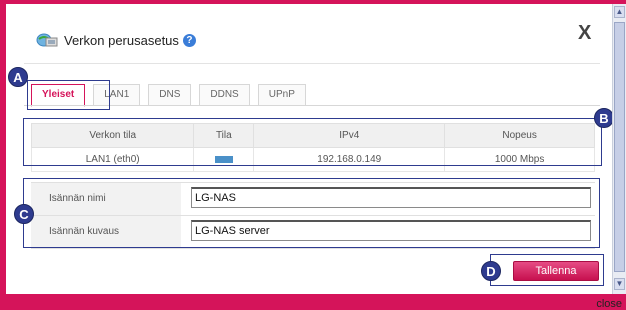 The height and width of the screenshot is (310, 626). Describe the element at coordinates (224, 94) in the screenshot. I see `tab-ddns: DDNS` at that location.